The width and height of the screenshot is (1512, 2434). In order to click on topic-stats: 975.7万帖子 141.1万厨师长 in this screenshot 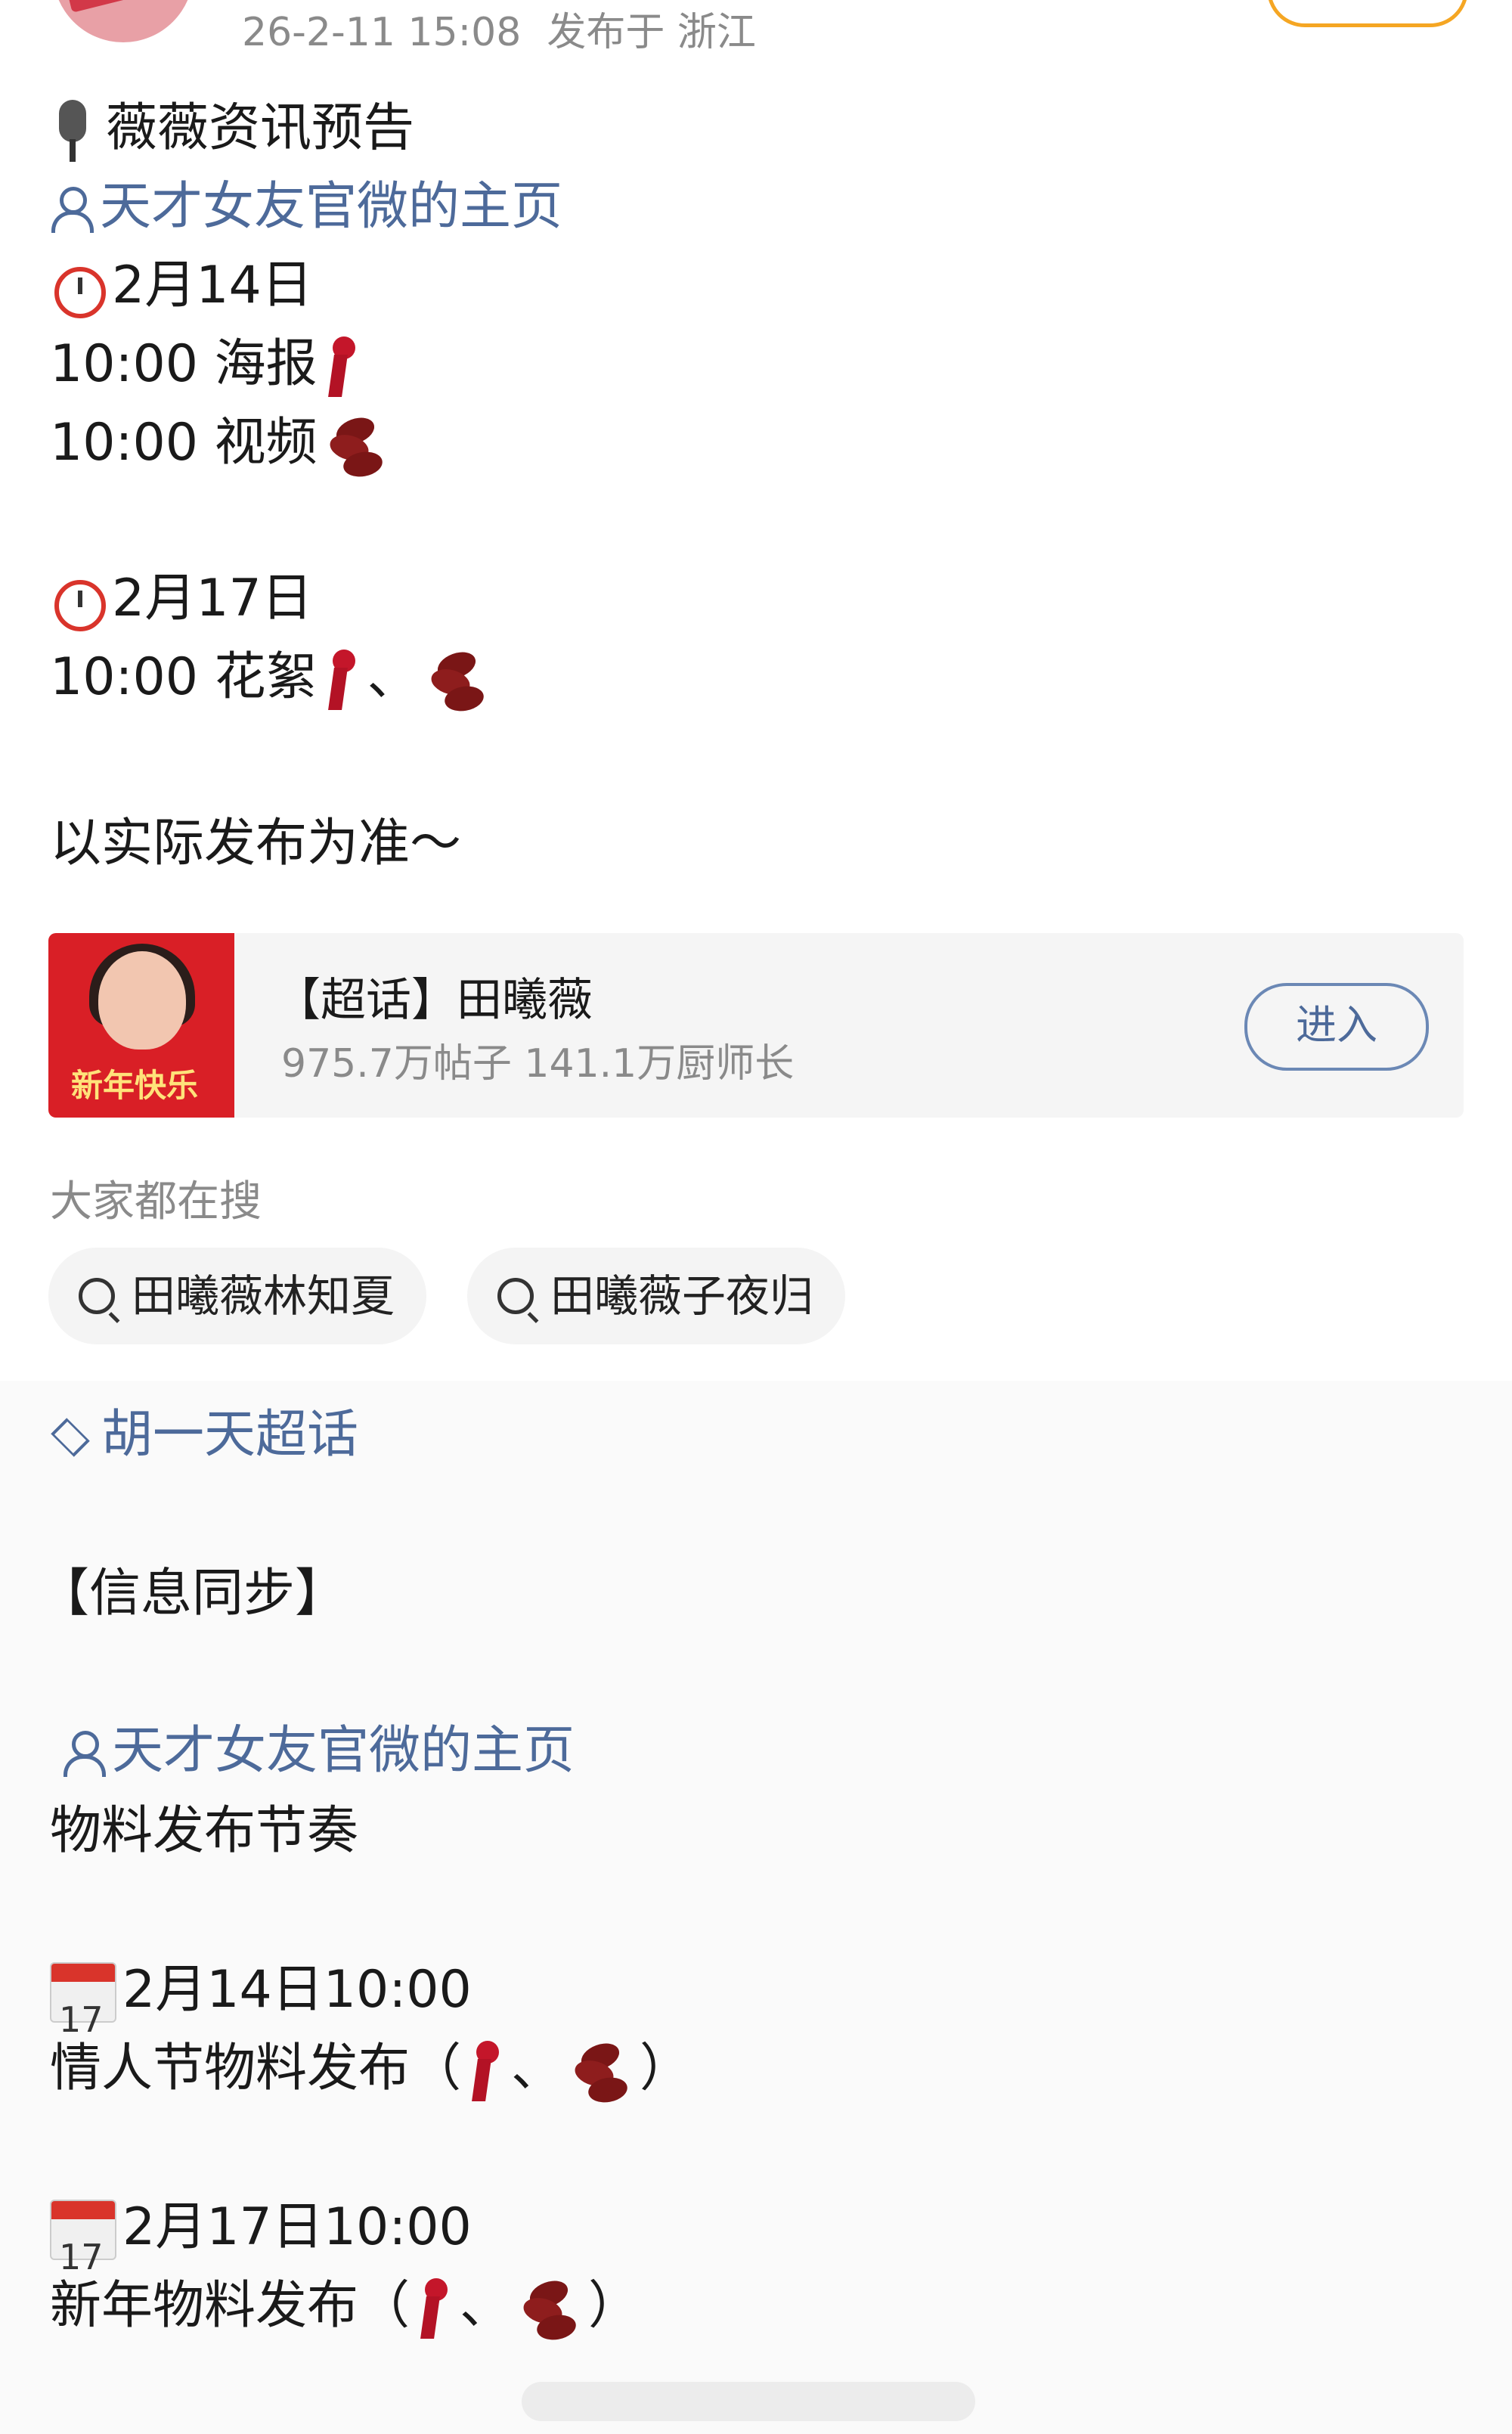, I will do `click(538, 1064)`.